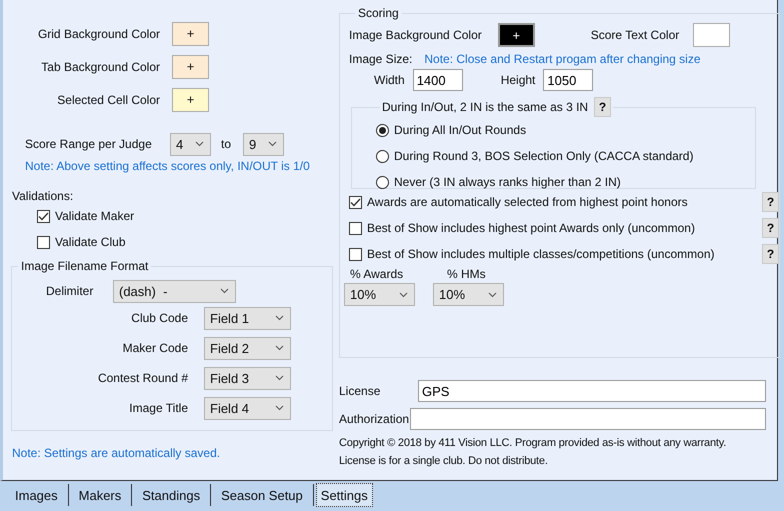 This screenshot has width=784, height=511. Describe the element at coordinates (344, 495) in the screenshot. I see `tab: Settings` at that location.